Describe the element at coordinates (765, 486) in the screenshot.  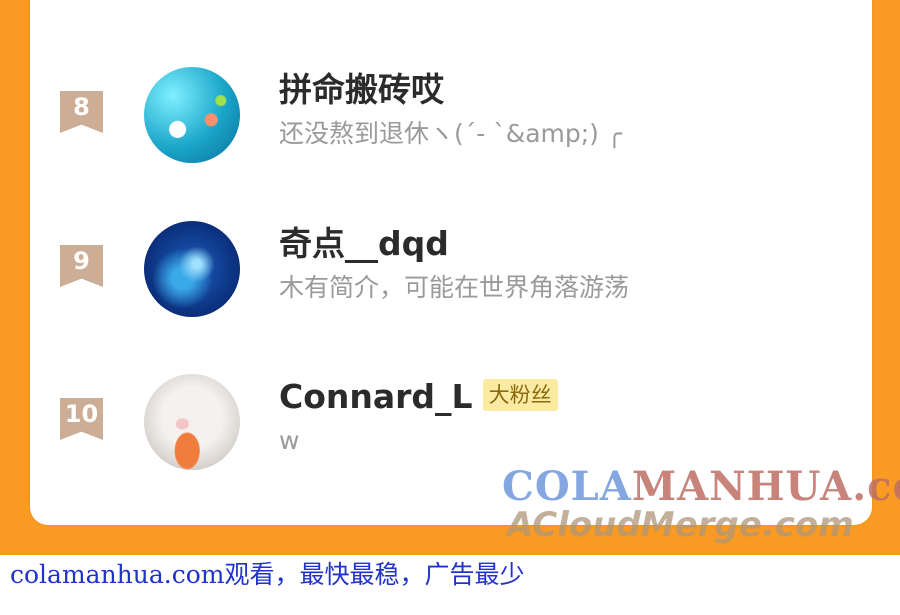
I see `watermark-part-b: MANHUA.com` at that location.